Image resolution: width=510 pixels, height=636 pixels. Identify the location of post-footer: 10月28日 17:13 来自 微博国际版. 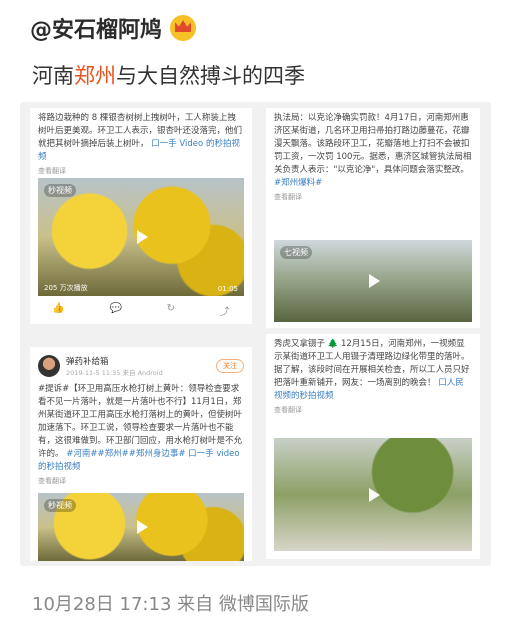
(170, 604).